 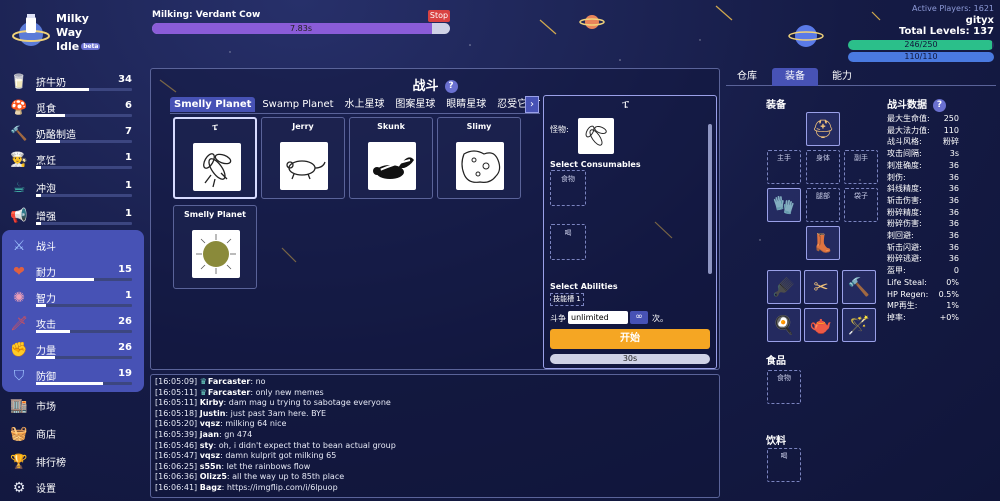 I want to click on stat-value: 0, so click(x=956, y=271).